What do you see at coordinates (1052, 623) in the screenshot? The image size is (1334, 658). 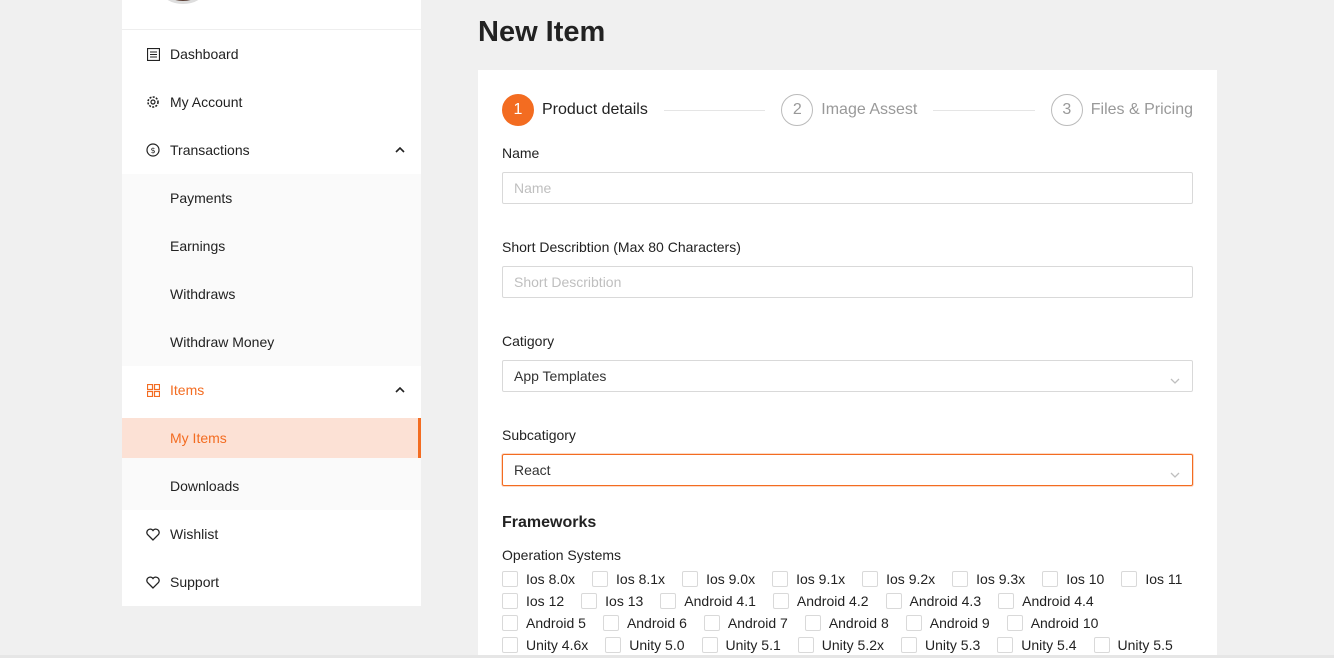 I see `os-checkbox: Android 10` at bounding box center [1052, 623].